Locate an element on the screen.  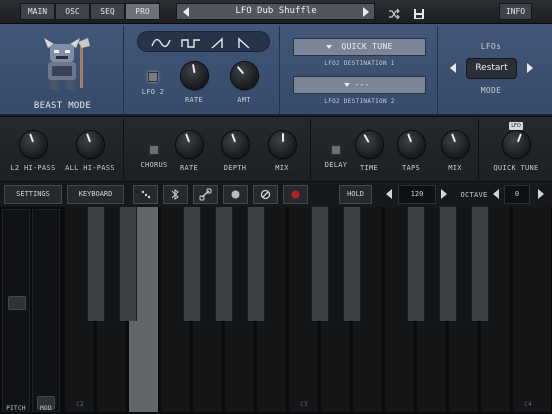
lfo-amt-label: AMT is located at coordinates (244, 100).